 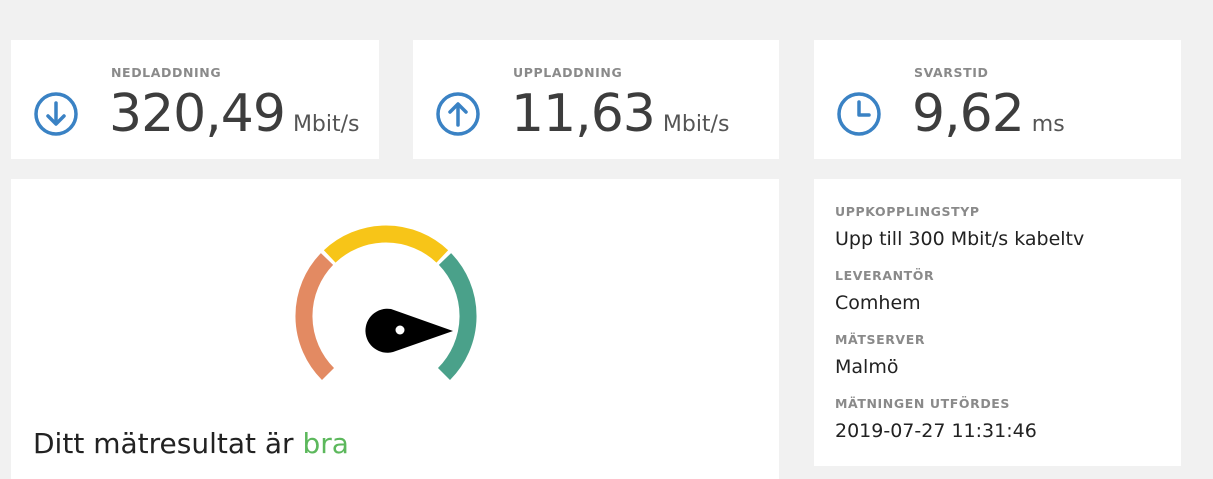 I want to click on upload-unit: Mbit/s, so click(x=696, y=124).